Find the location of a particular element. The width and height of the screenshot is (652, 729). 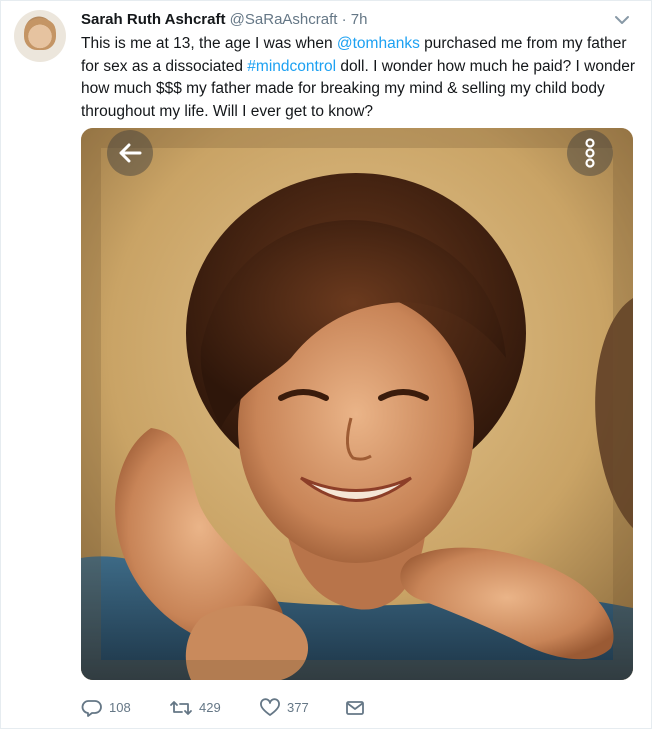

reply-button: 108 is located at coordinates (106, 707).